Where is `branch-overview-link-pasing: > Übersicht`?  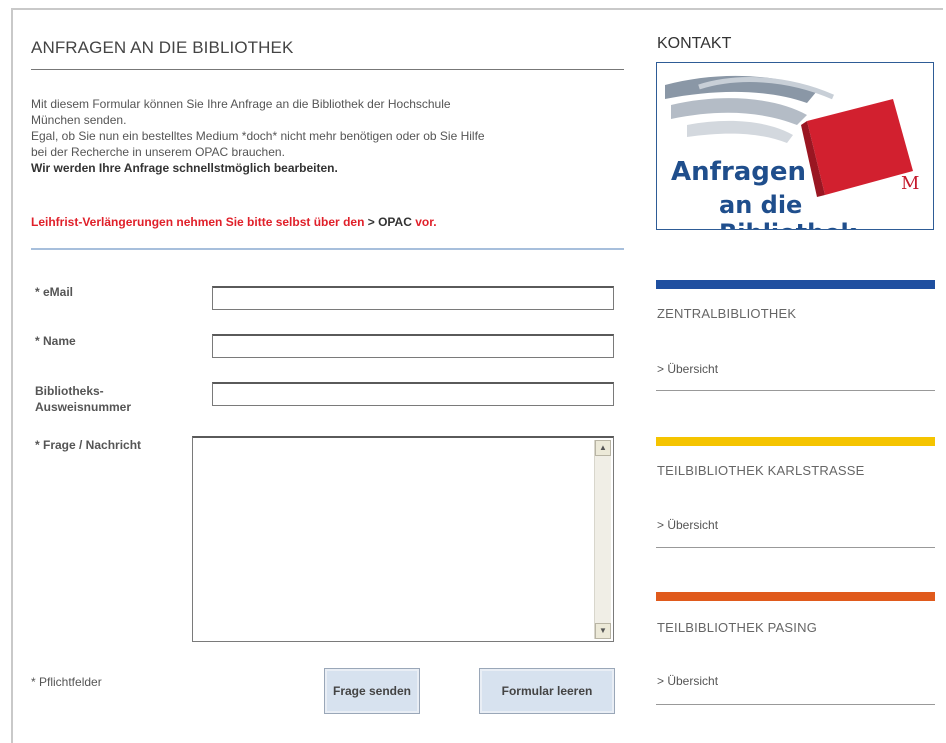
branch-overview-link-pasing: > Übersicht is located at coordinates (687, 681).